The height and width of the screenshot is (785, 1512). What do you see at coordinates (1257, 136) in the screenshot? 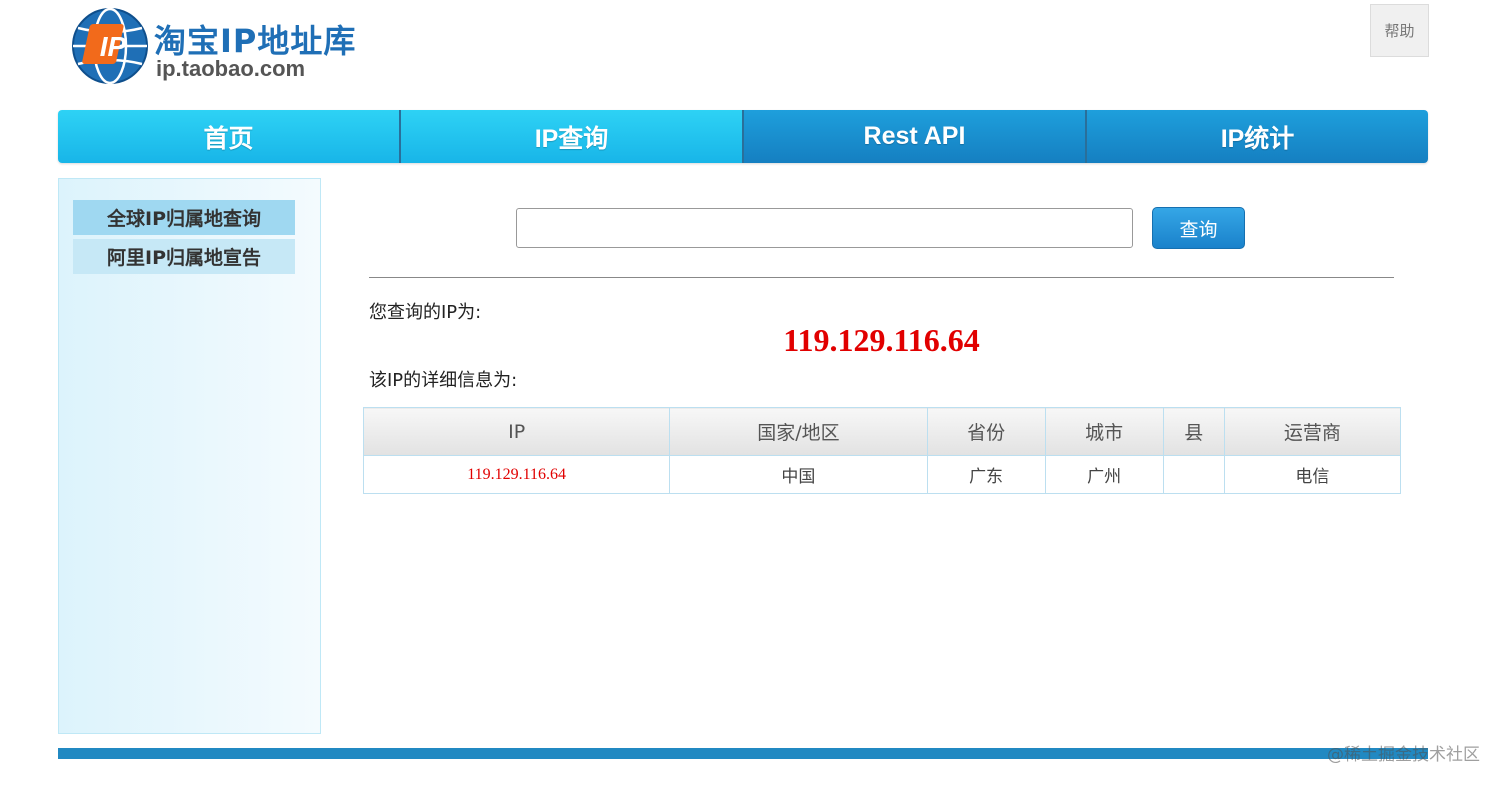
I see `nav-item-ip-stats: IP统计` at bounding box center [1257, 136].